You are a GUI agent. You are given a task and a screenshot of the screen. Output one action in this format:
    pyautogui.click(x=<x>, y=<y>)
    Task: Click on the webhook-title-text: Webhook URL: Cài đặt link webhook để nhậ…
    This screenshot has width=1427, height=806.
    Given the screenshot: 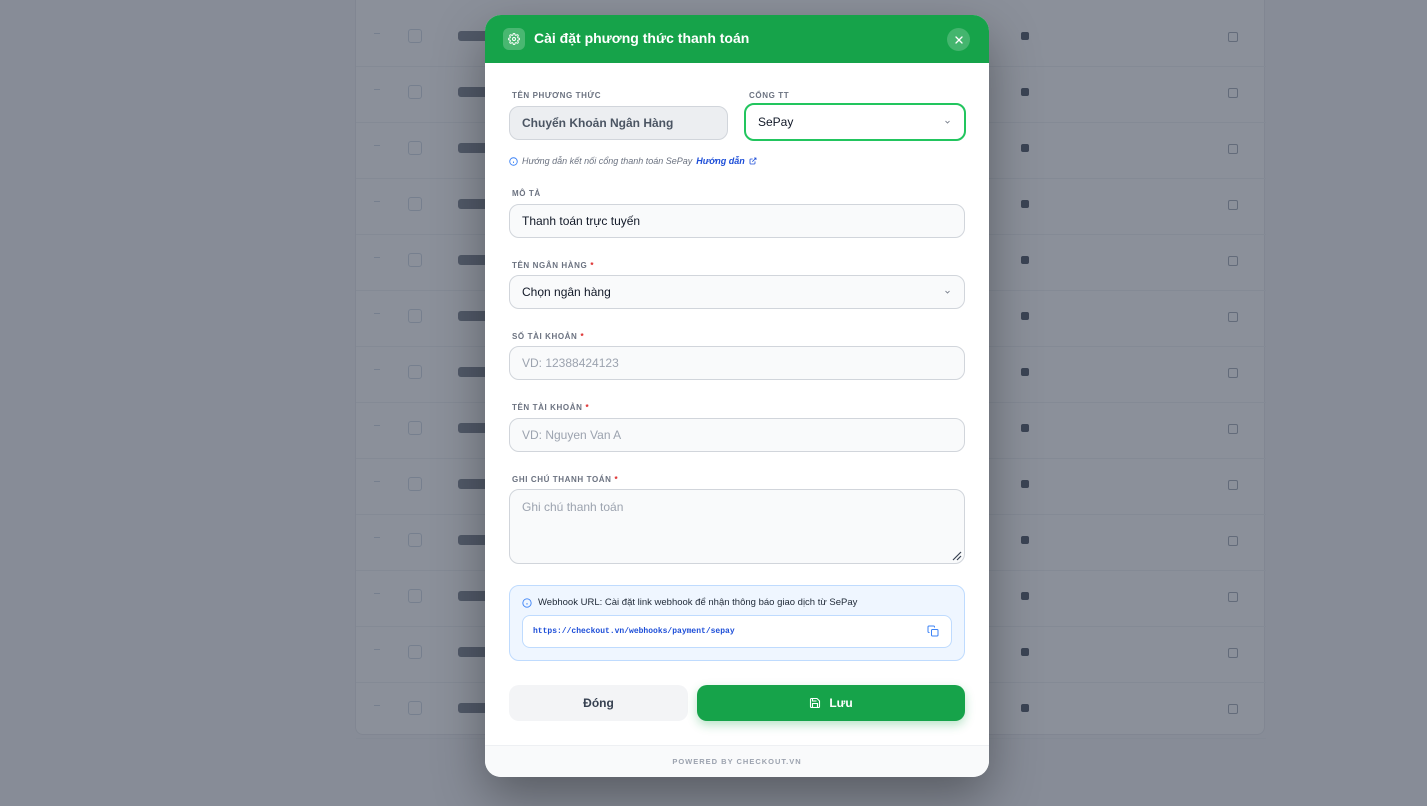 What is the action you would take?
    pyautogui.click(x=698, y=602)
    